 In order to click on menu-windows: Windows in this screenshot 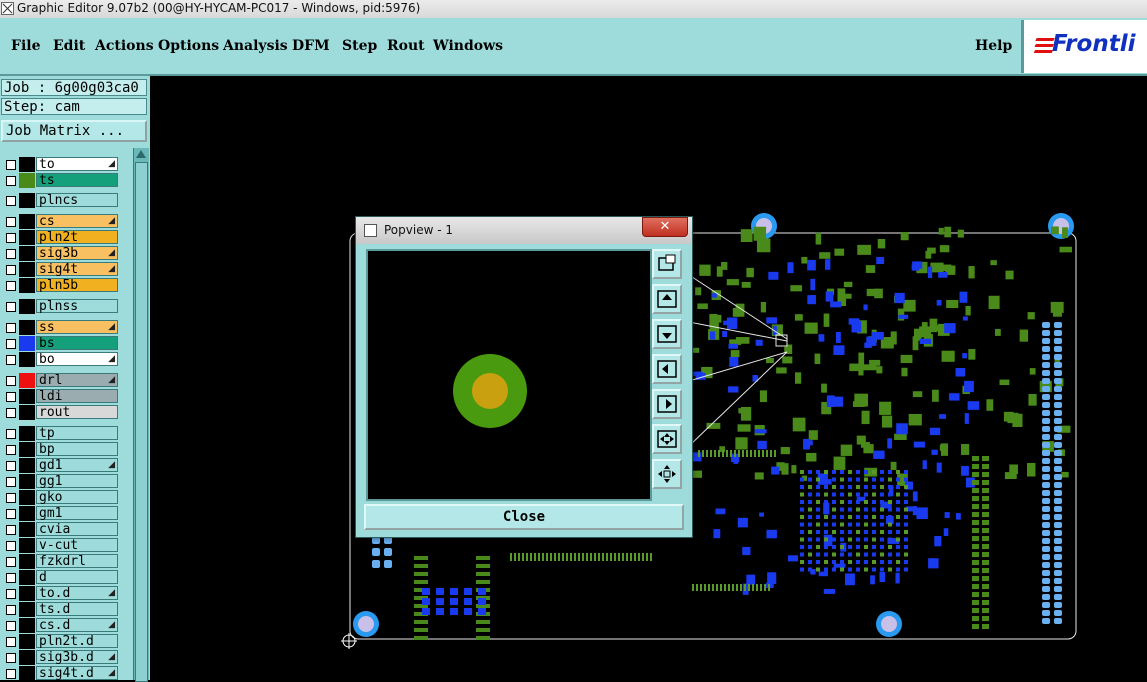, I will do `click(468, 46)`.